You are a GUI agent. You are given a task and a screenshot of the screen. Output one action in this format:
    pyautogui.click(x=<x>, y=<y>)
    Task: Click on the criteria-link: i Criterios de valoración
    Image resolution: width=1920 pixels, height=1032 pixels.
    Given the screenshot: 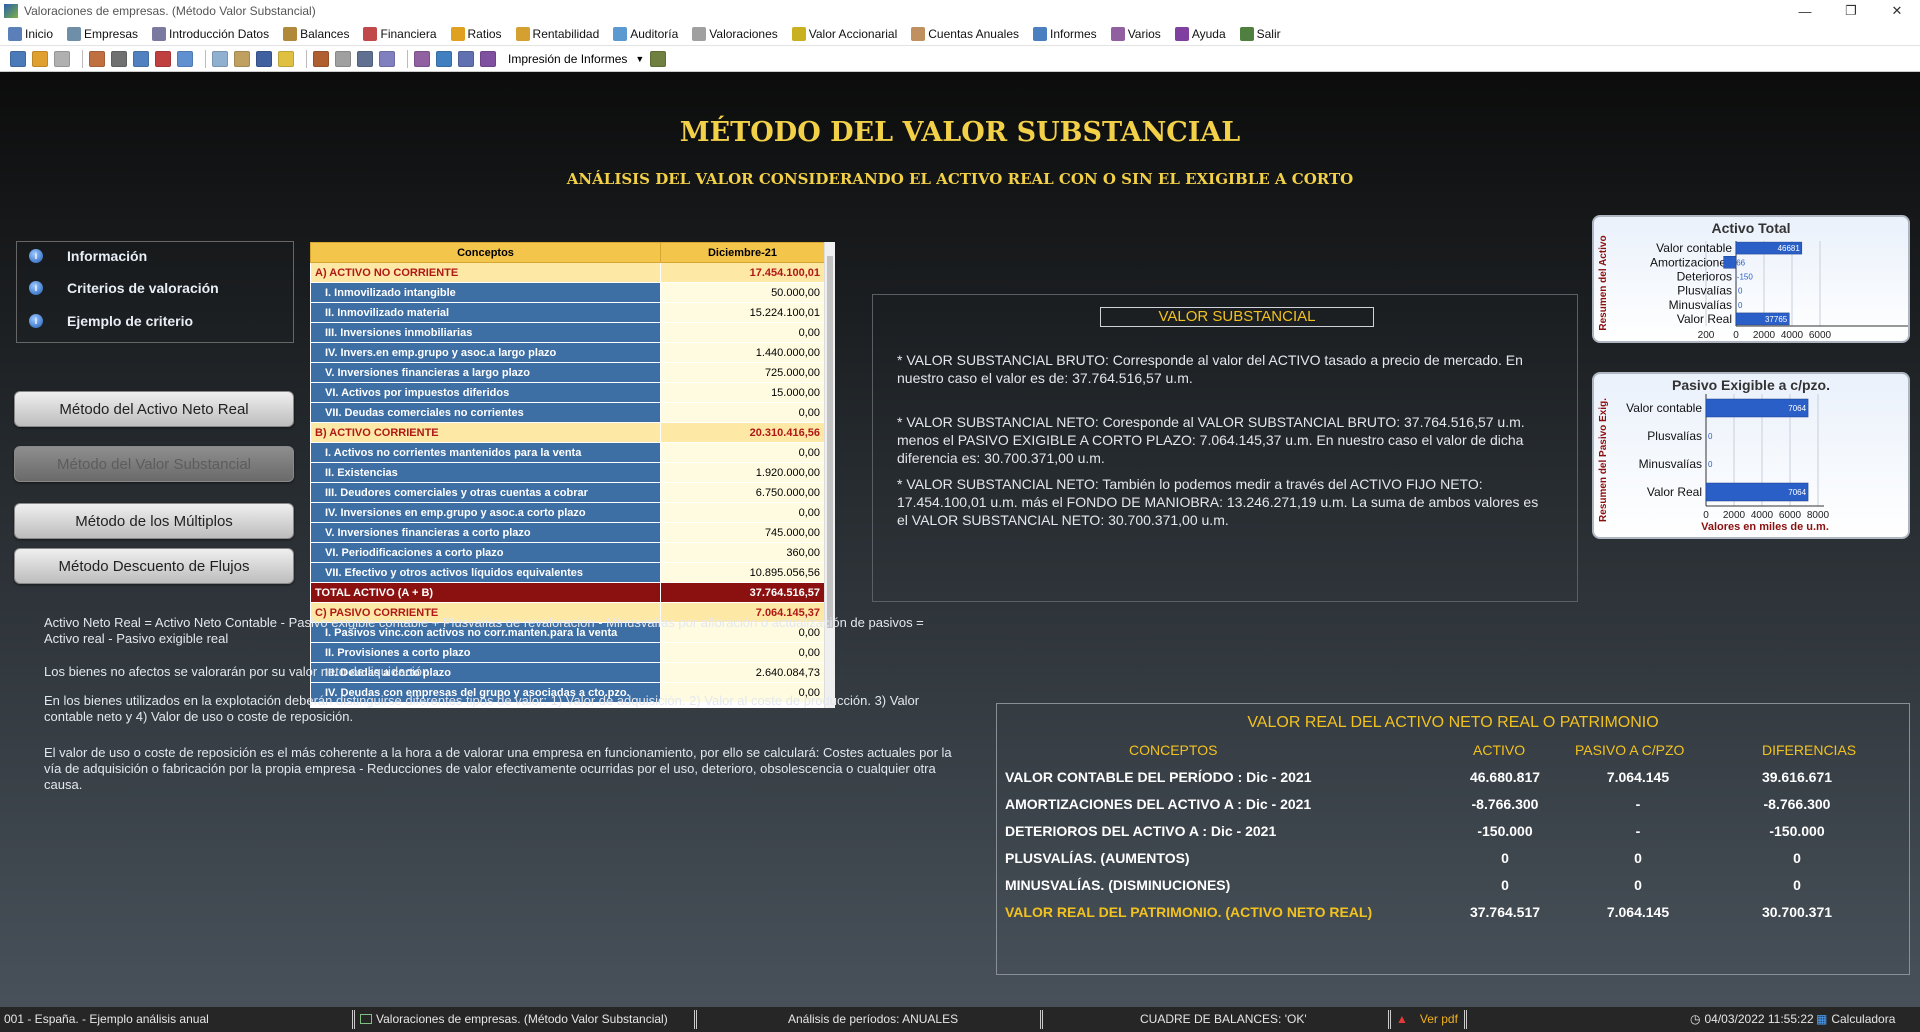 What is the action you would take?
    pyautogui.click(x=124, y=288)
    